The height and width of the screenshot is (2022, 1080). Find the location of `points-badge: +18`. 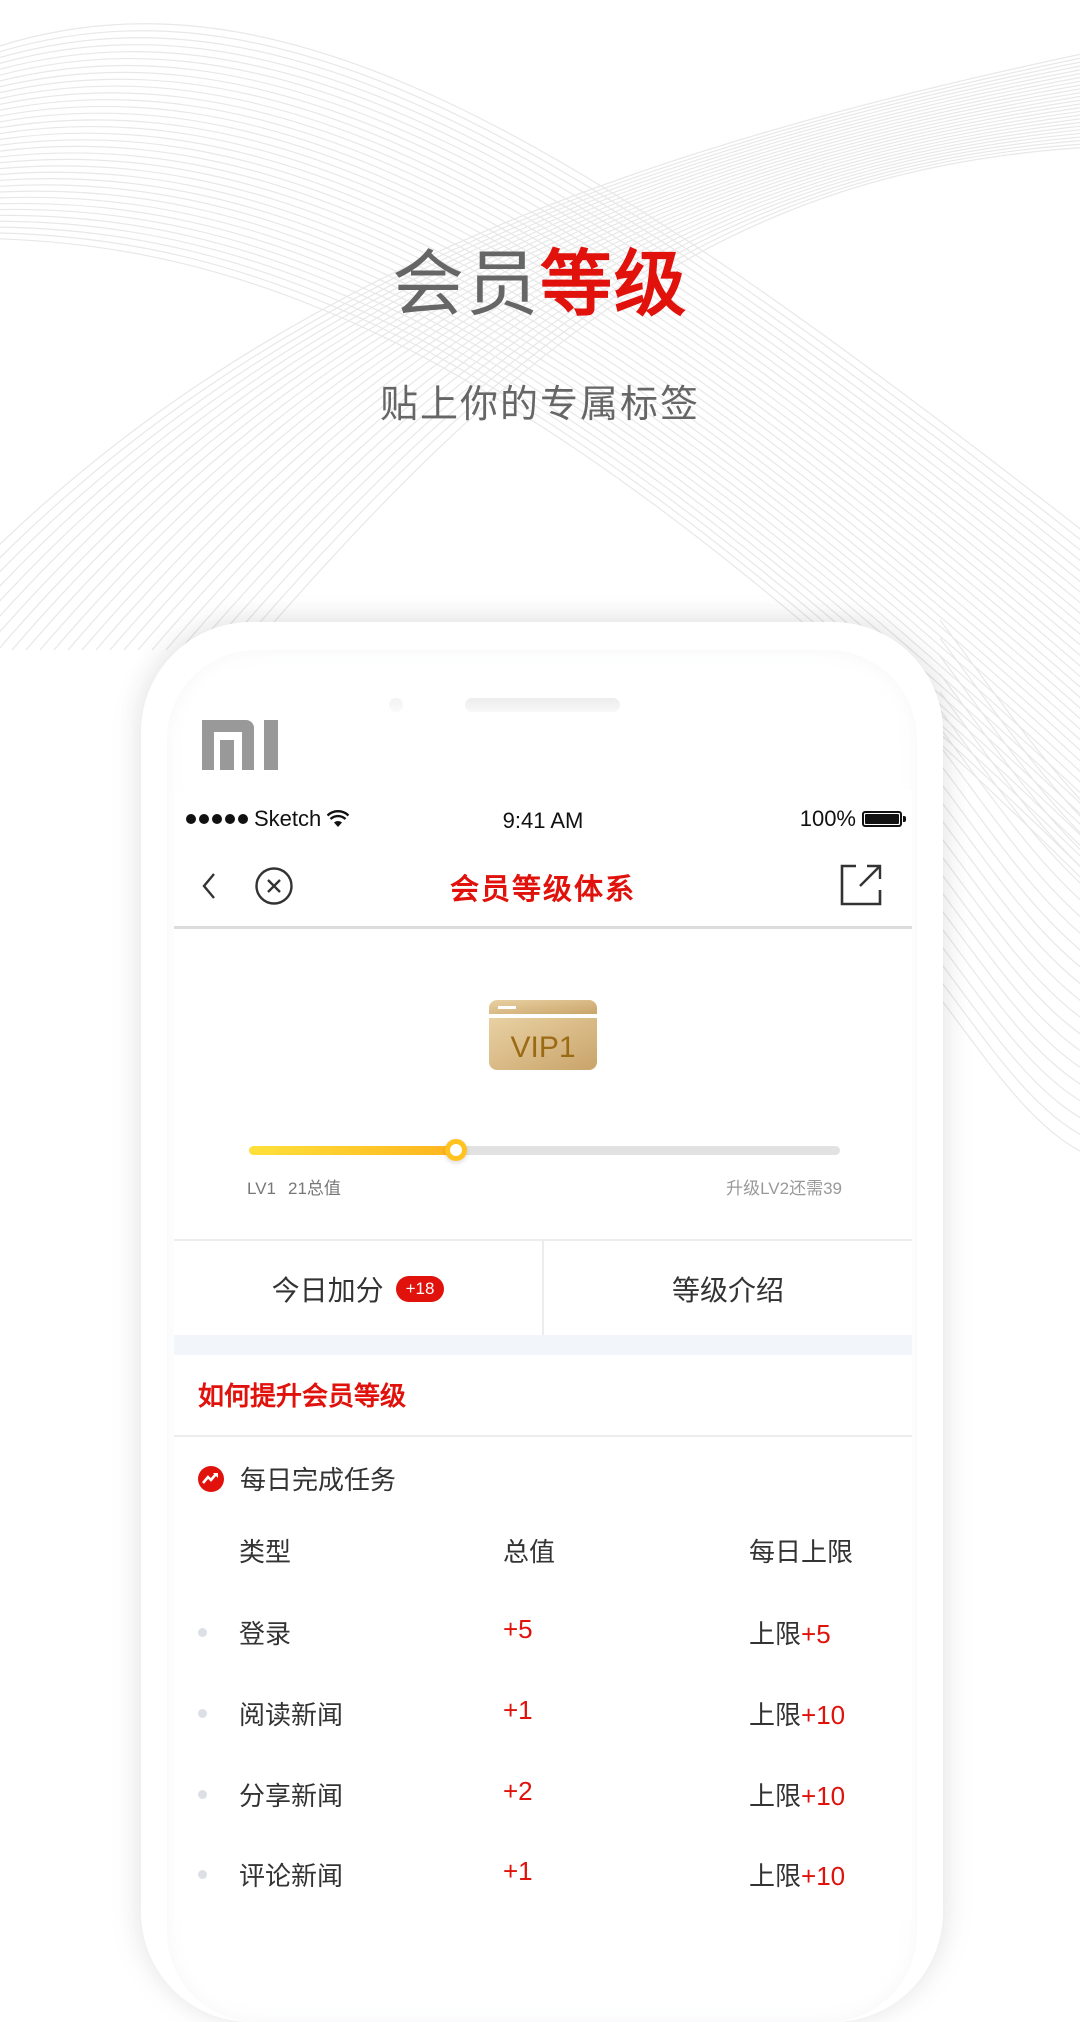

points-badge: +18 is located at coordinates (420, 1289).